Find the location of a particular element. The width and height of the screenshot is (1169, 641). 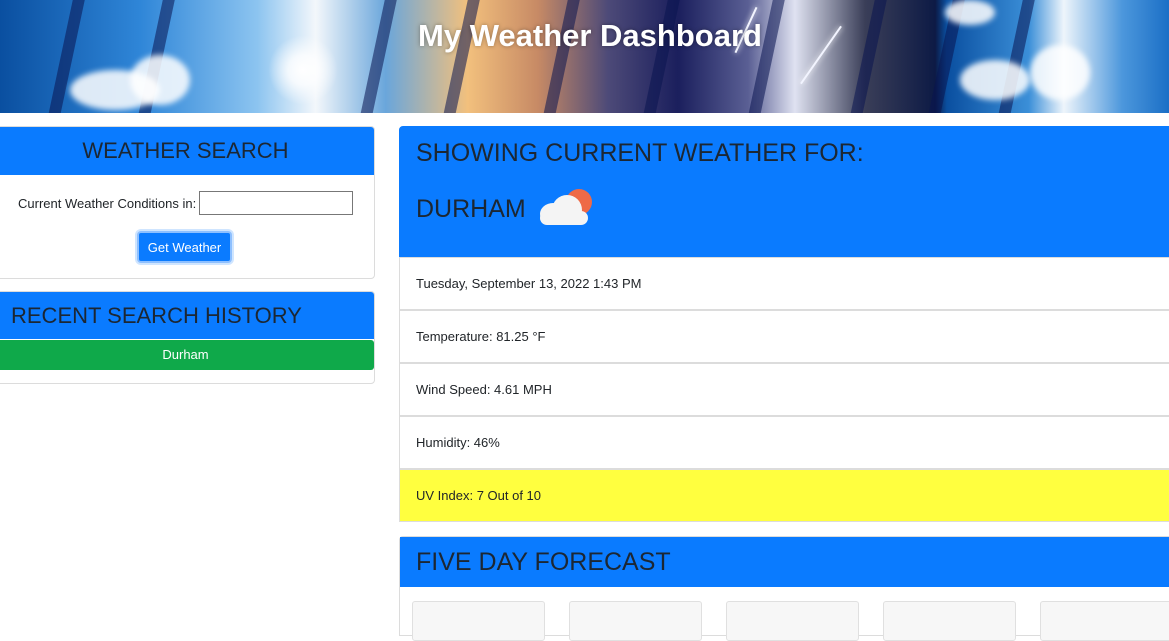

five-day-forecast-heading: FIVE DAY FORECAST is located at coordinates (784, 562).